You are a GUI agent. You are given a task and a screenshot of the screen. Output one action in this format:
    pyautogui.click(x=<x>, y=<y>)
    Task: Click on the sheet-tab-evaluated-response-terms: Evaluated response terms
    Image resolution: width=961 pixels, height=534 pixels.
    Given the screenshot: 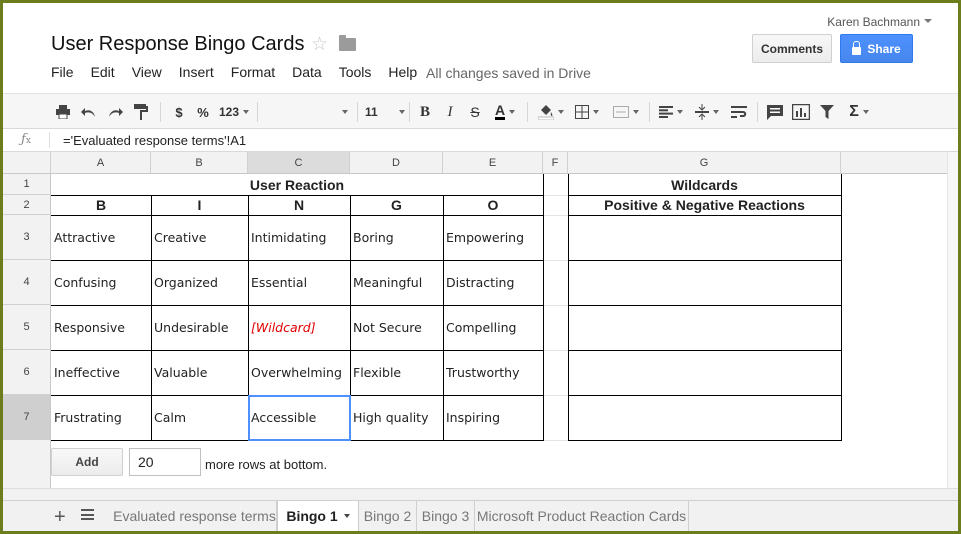 What is the action you would take?
    pyautogui.click(x=195, y=516)
    